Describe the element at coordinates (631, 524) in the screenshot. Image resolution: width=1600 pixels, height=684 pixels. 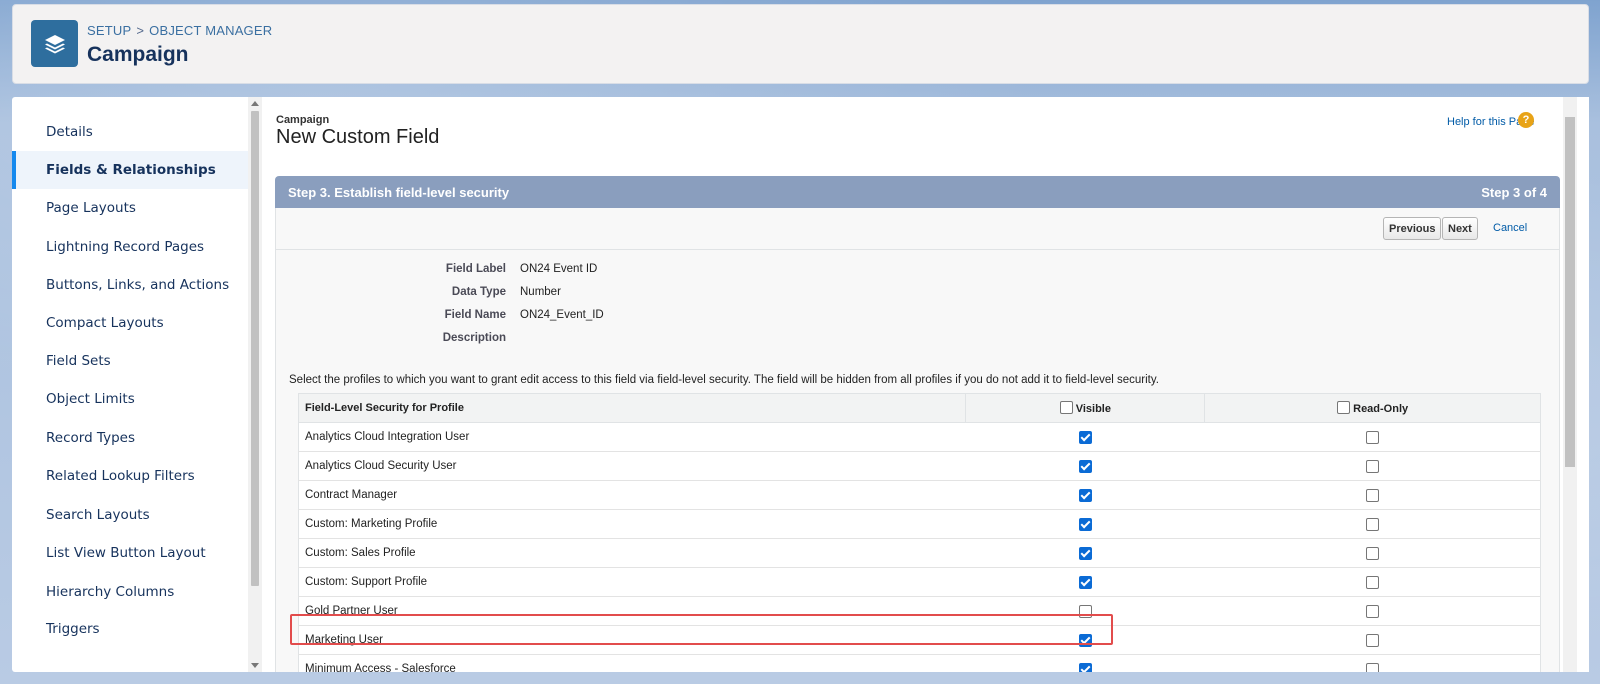
I see `profile-name: Custom: Marketing Profile` at that location.